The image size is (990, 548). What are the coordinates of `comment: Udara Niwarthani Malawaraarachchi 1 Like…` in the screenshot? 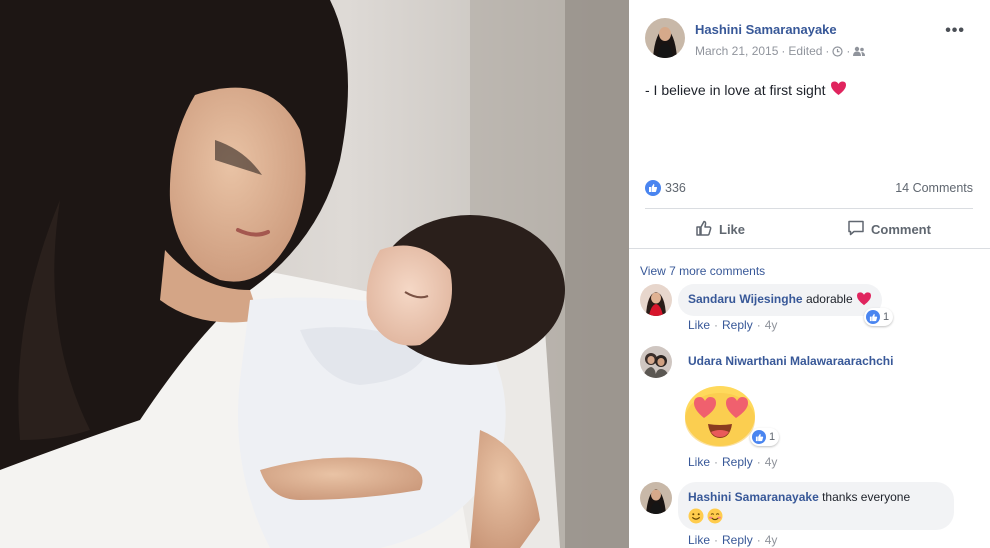 It's located at (810, 411).